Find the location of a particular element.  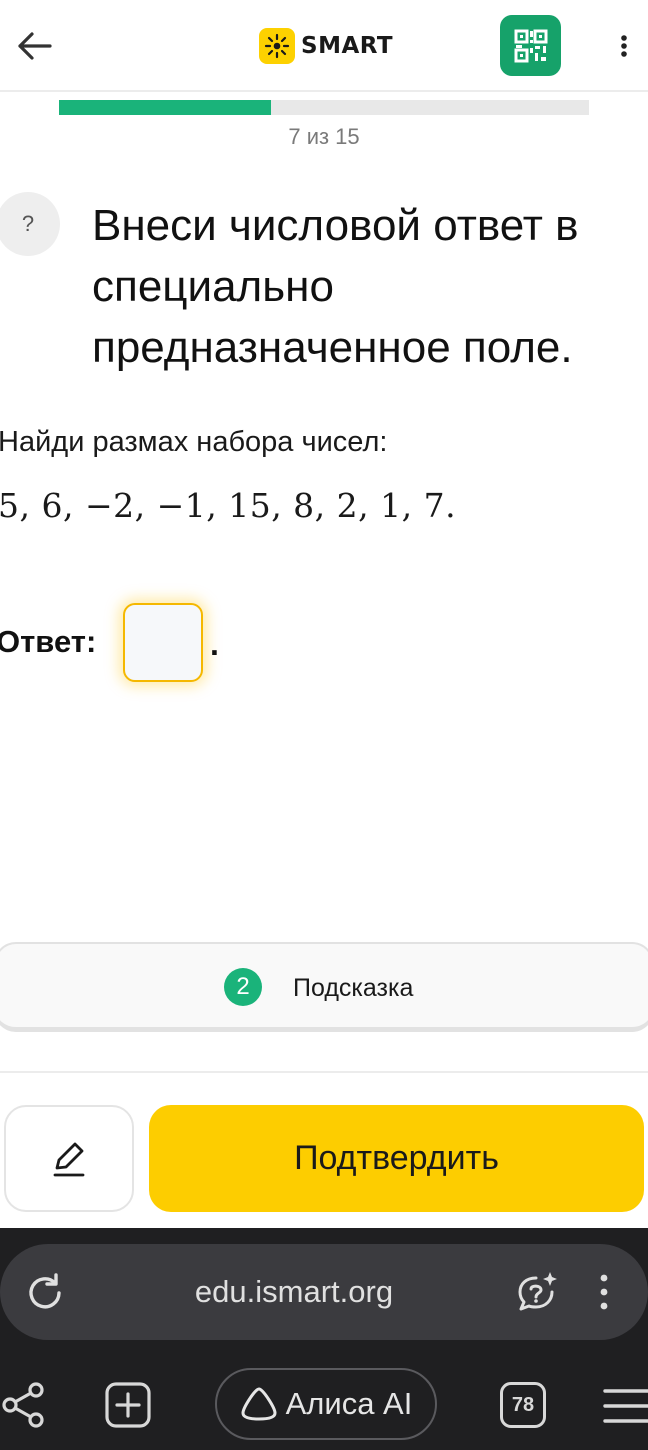

share-button is located at coordinates (24, 1405).